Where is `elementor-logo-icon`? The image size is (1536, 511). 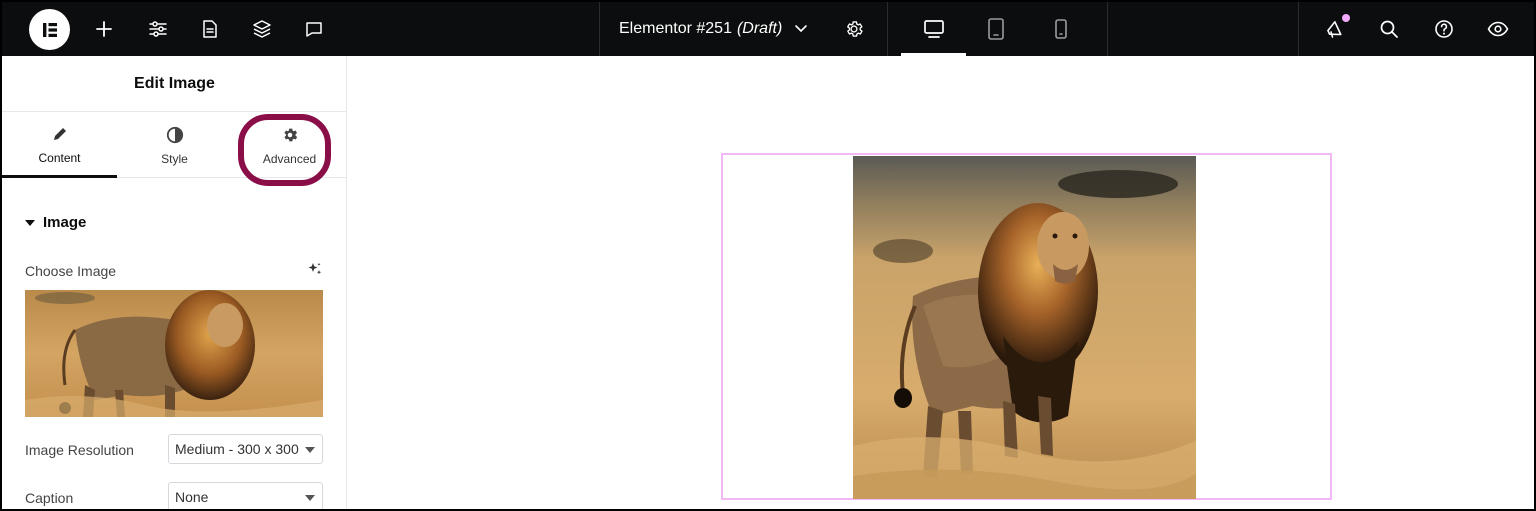 elementor-logo-icon is located at coordinates (49, 29).